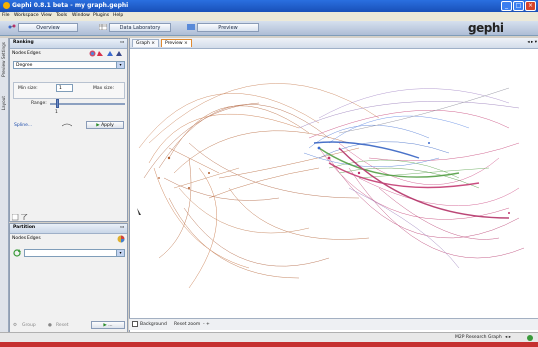 The width and height of the screenshot is (538, 347). What do you see at coordinates (57, 103) in the screenshot?
I see `range-slider-handle` at bounding box center [57, 103].